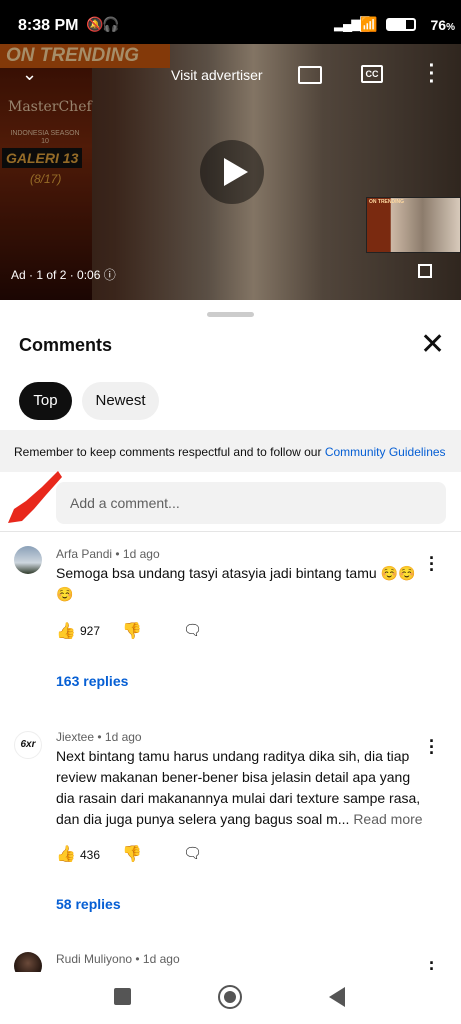  What do you see at coordinates (230, 22) in the screenshot?
I see `status-bar: 8:38 PM 🔕 🎧 ▂▄▆█ 📶 76%` at bounding box center [230, 22].